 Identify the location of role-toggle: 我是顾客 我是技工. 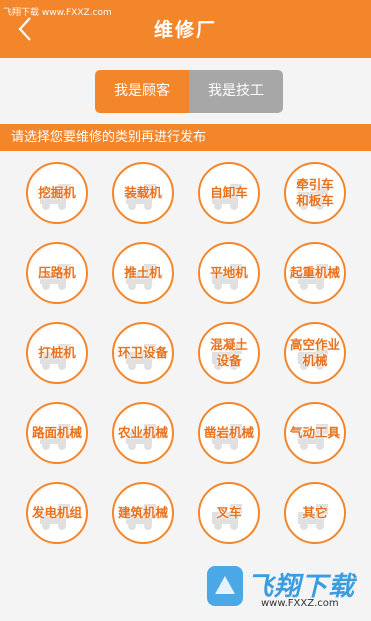
(189, 91).